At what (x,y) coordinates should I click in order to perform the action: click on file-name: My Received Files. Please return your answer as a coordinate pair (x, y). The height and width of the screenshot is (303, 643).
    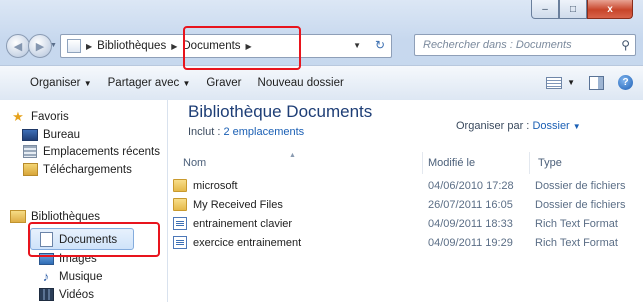
    Looking at the image, I should click on (238, 205).